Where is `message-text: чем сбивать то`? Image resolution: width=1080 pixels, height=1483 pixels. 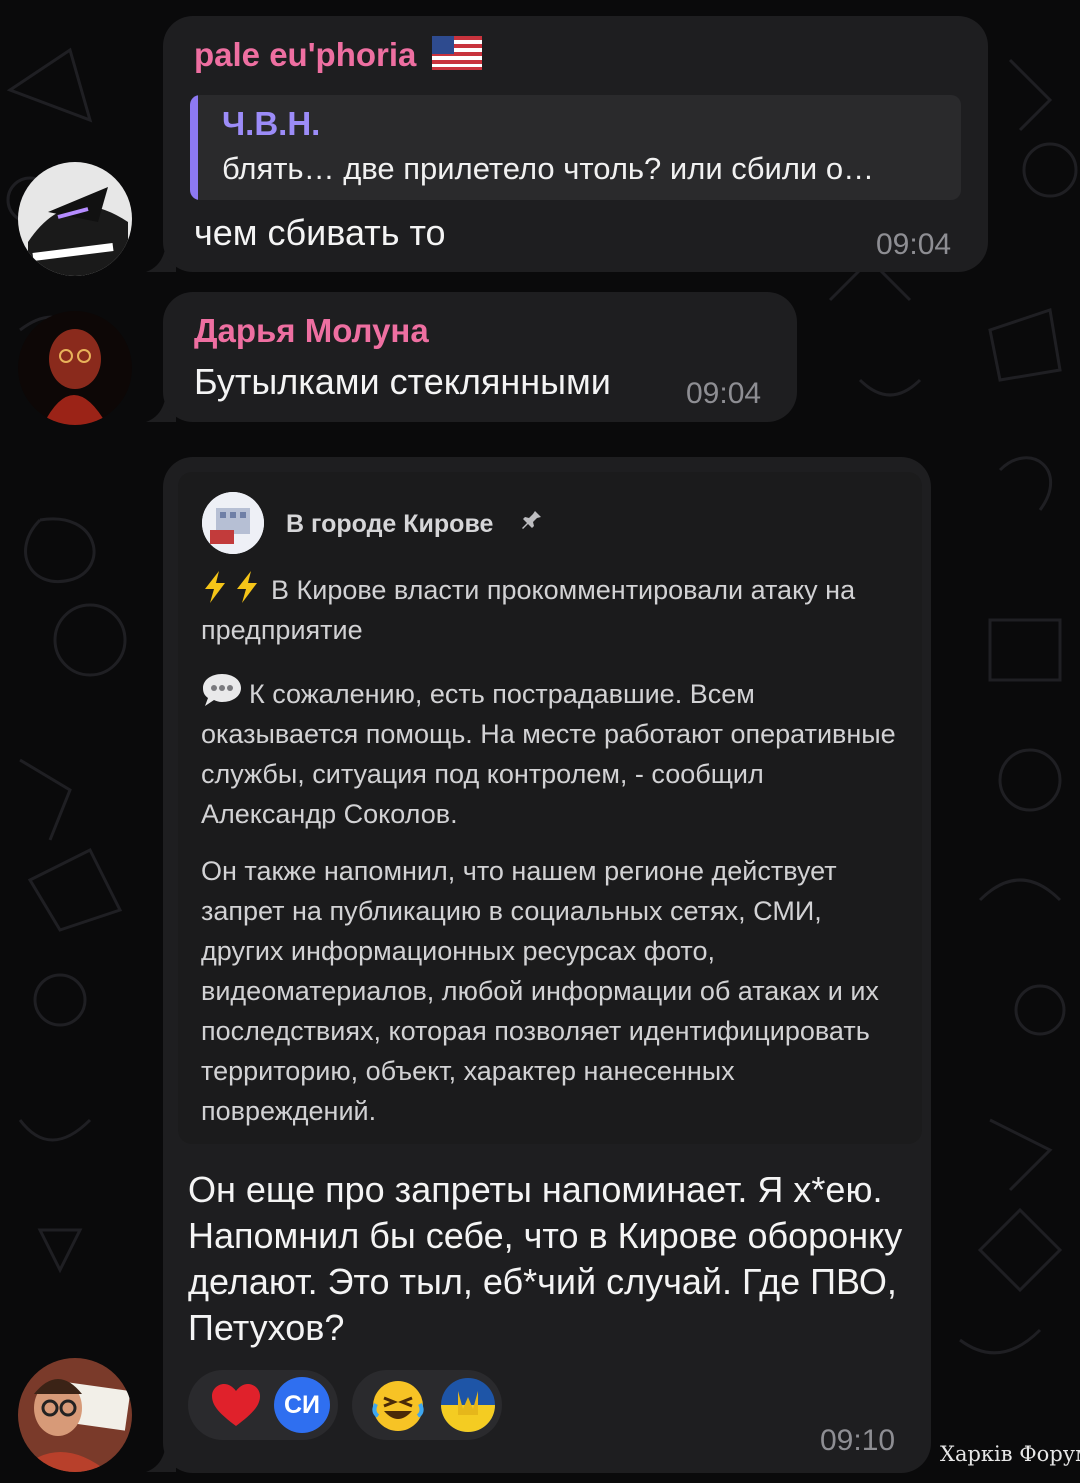 message-text: чем сбивать то is located at coordinates (320, 232).